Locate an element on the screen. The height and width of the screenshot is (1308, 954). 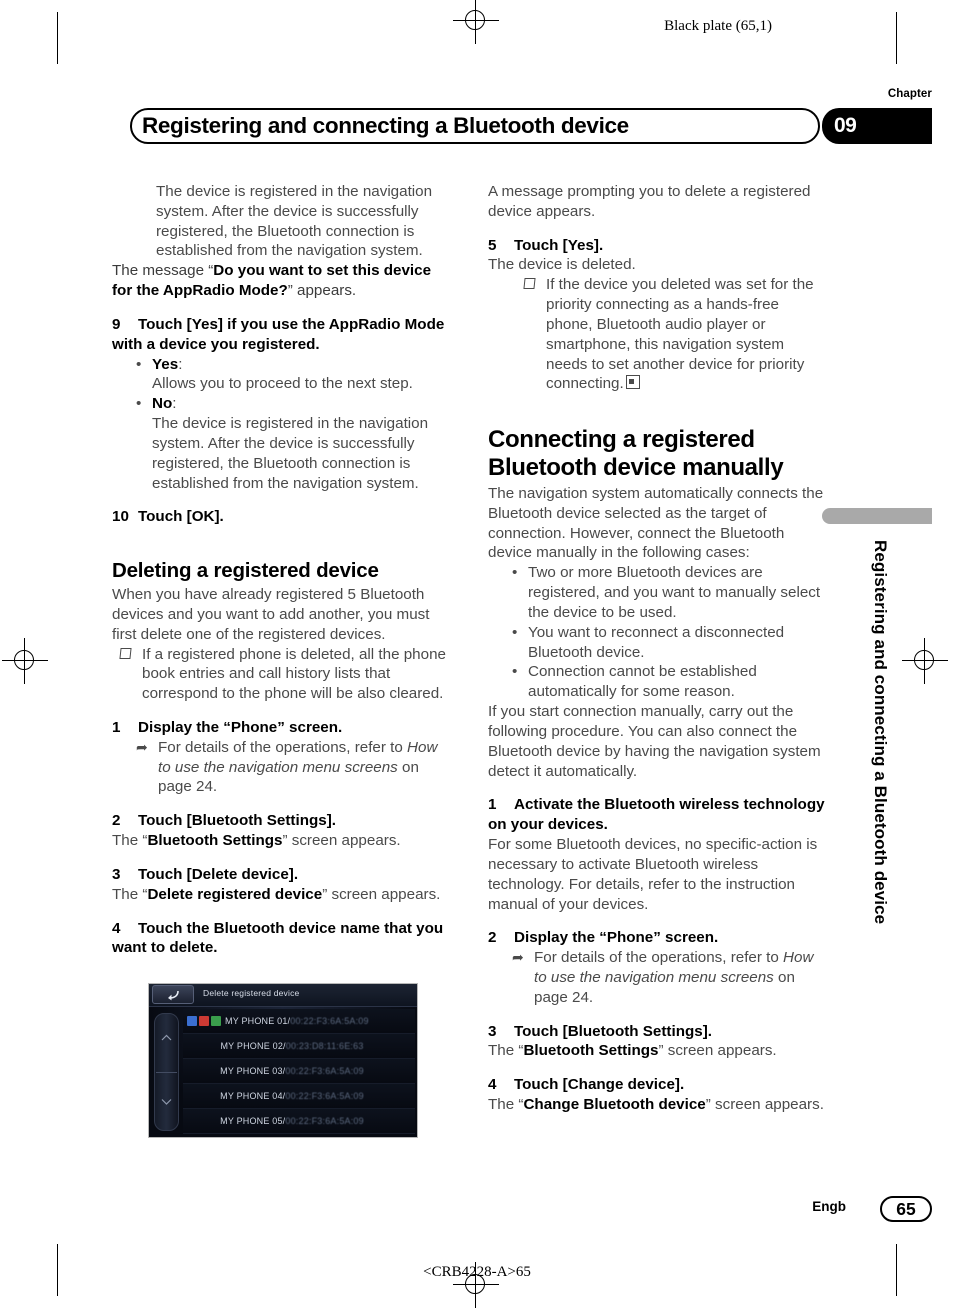
back-arrow-glyph is located at coordinates (173, 995).